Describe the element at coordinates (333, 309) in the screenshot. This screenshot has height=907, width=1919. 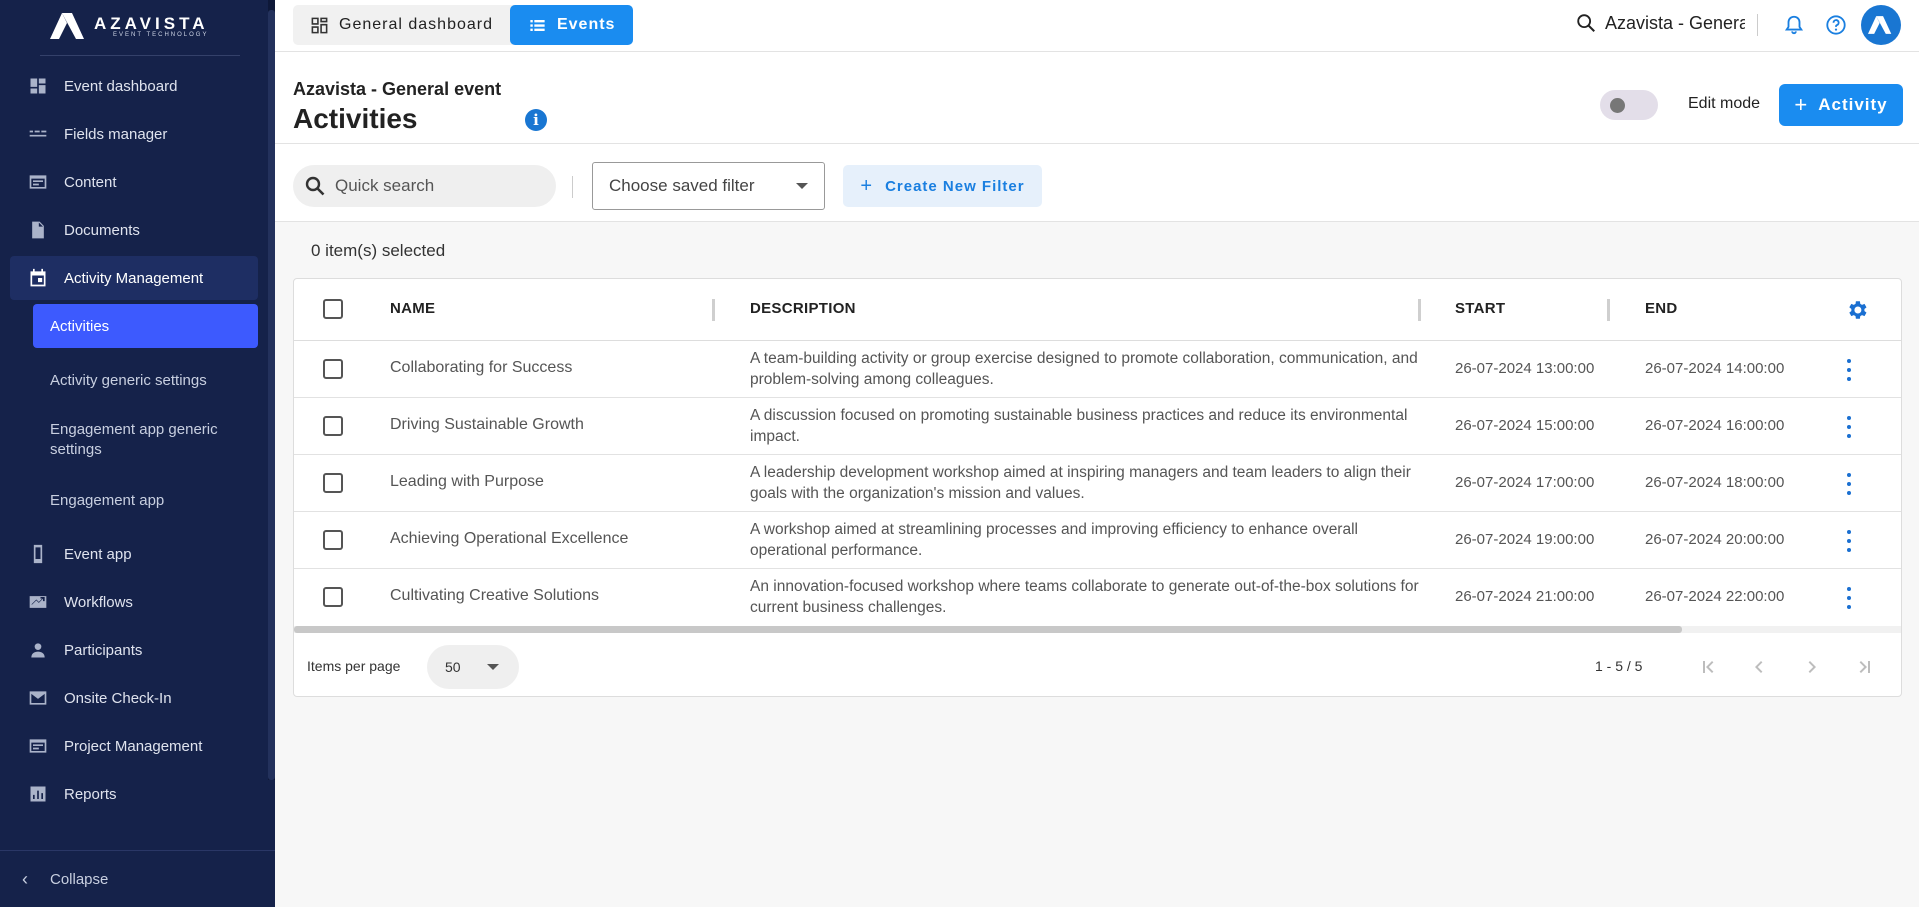
I see `select-all-checkbox` at that location.